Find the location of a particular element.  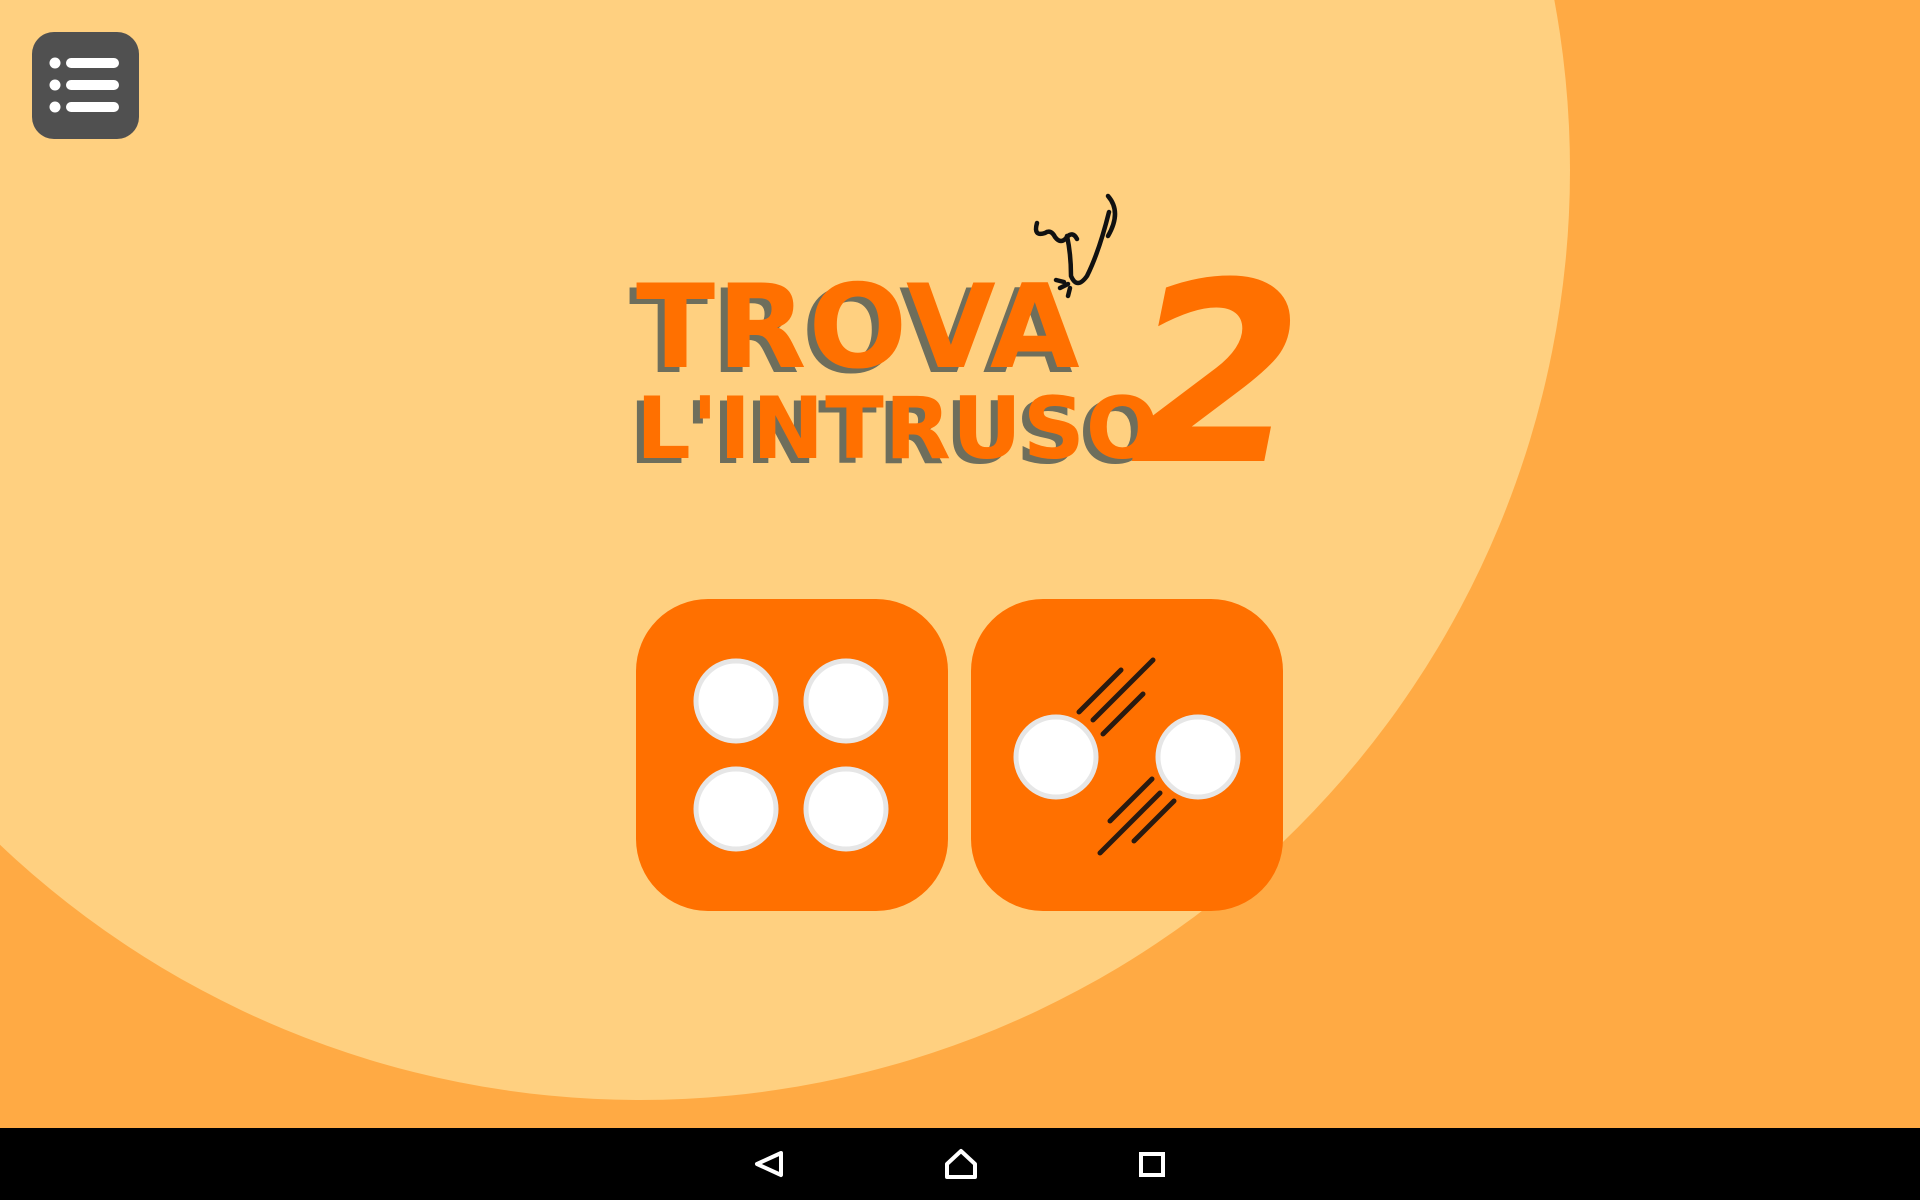

two-dots-moving-icon is located at coordinates (1127, 756).